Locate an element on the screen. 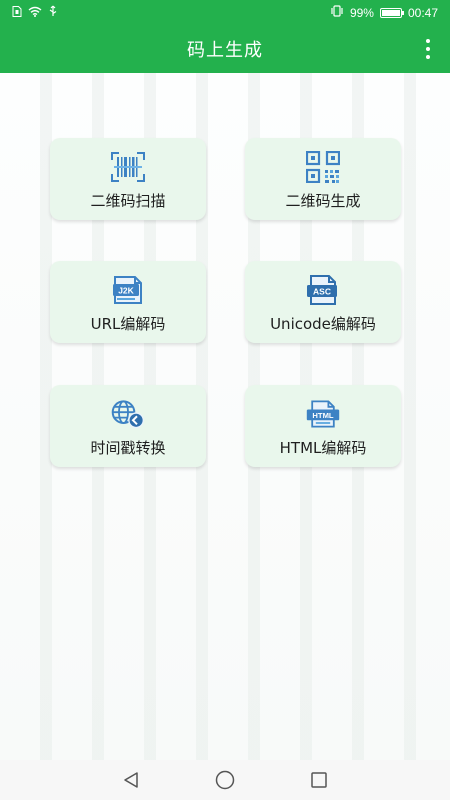  status-right: 99% 00:47 is located at coordinates (384, 12).